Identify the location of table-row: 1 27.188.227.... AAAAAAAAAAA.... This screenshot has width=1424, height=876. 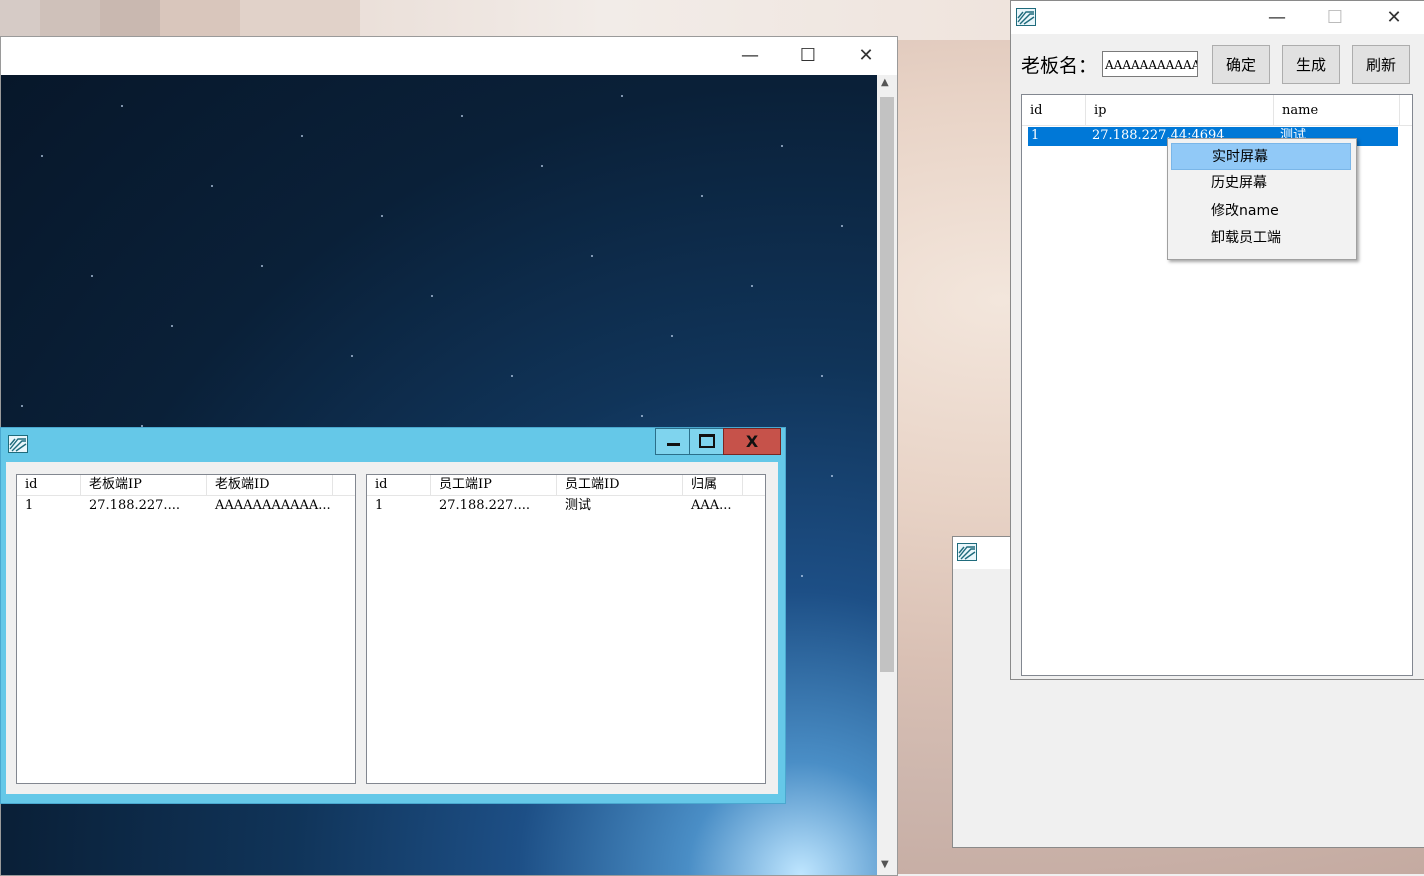
(186, 506).